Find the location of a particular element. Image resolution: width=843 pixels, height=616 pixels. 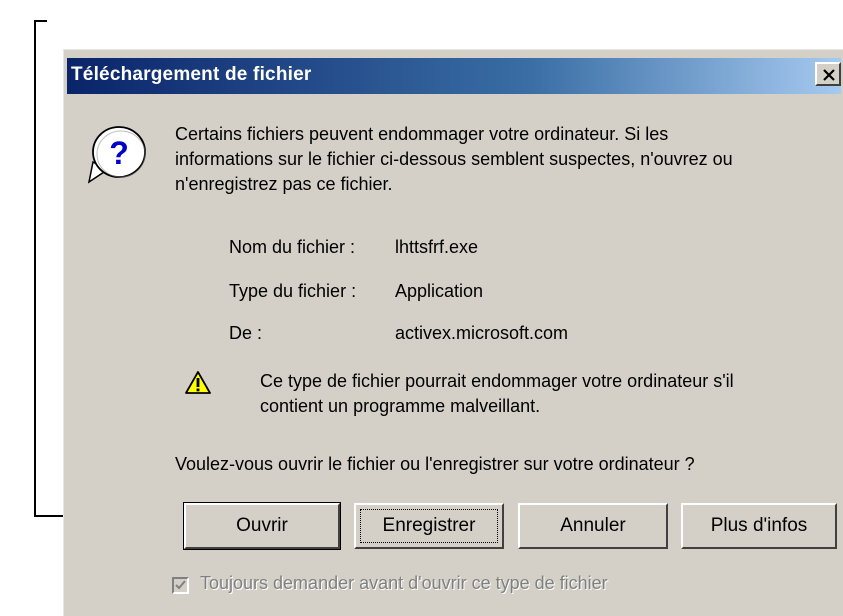

warning-line: contient un programme malveillant. is located at coordinates (400, 406).